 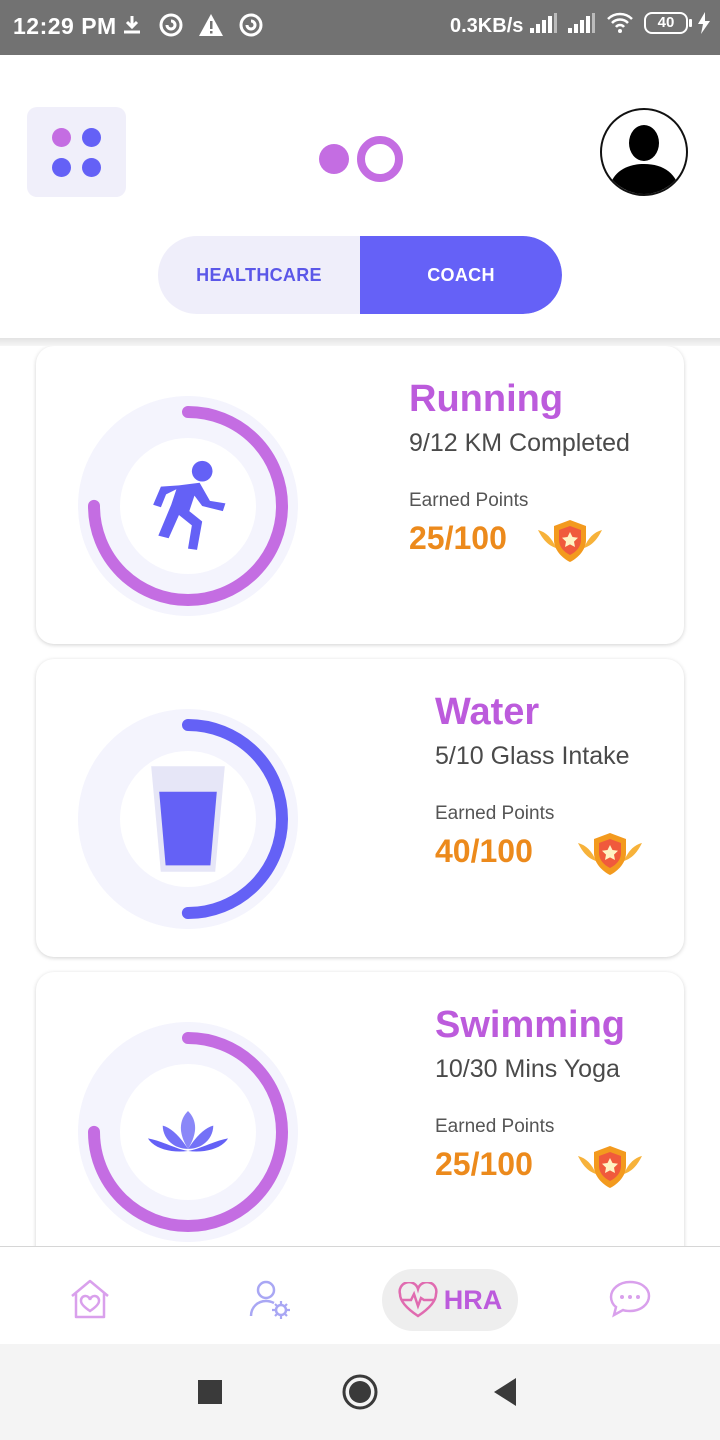 I want to click on status-system-icons: 40, so click(x=620, y=23).